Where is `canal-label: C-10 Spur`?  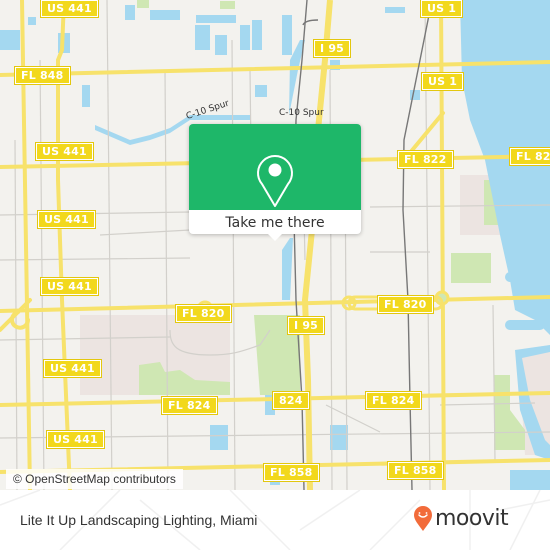
canal-label: C-10 Spur is located at coordinates (301, 113).